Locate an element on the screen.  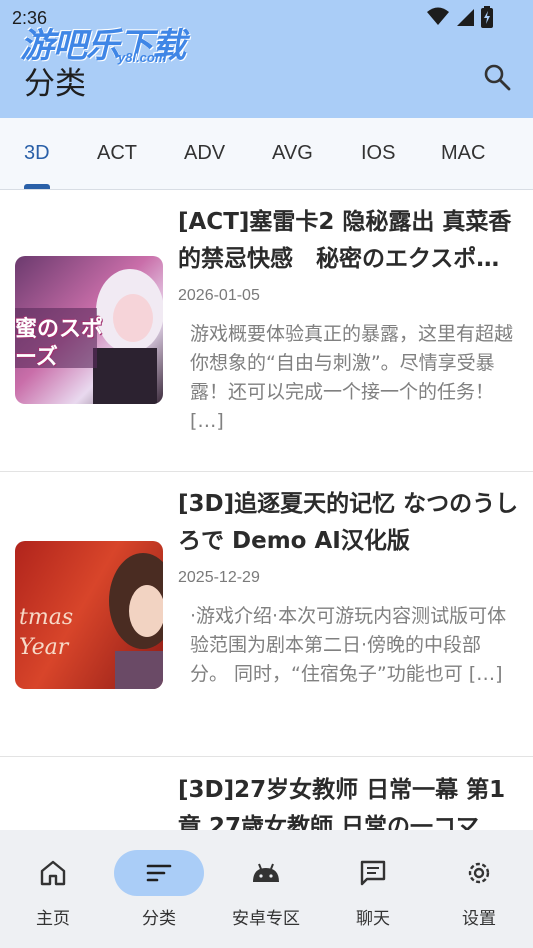
nav-item-home: 主页 is located at coordinates (53, 889).